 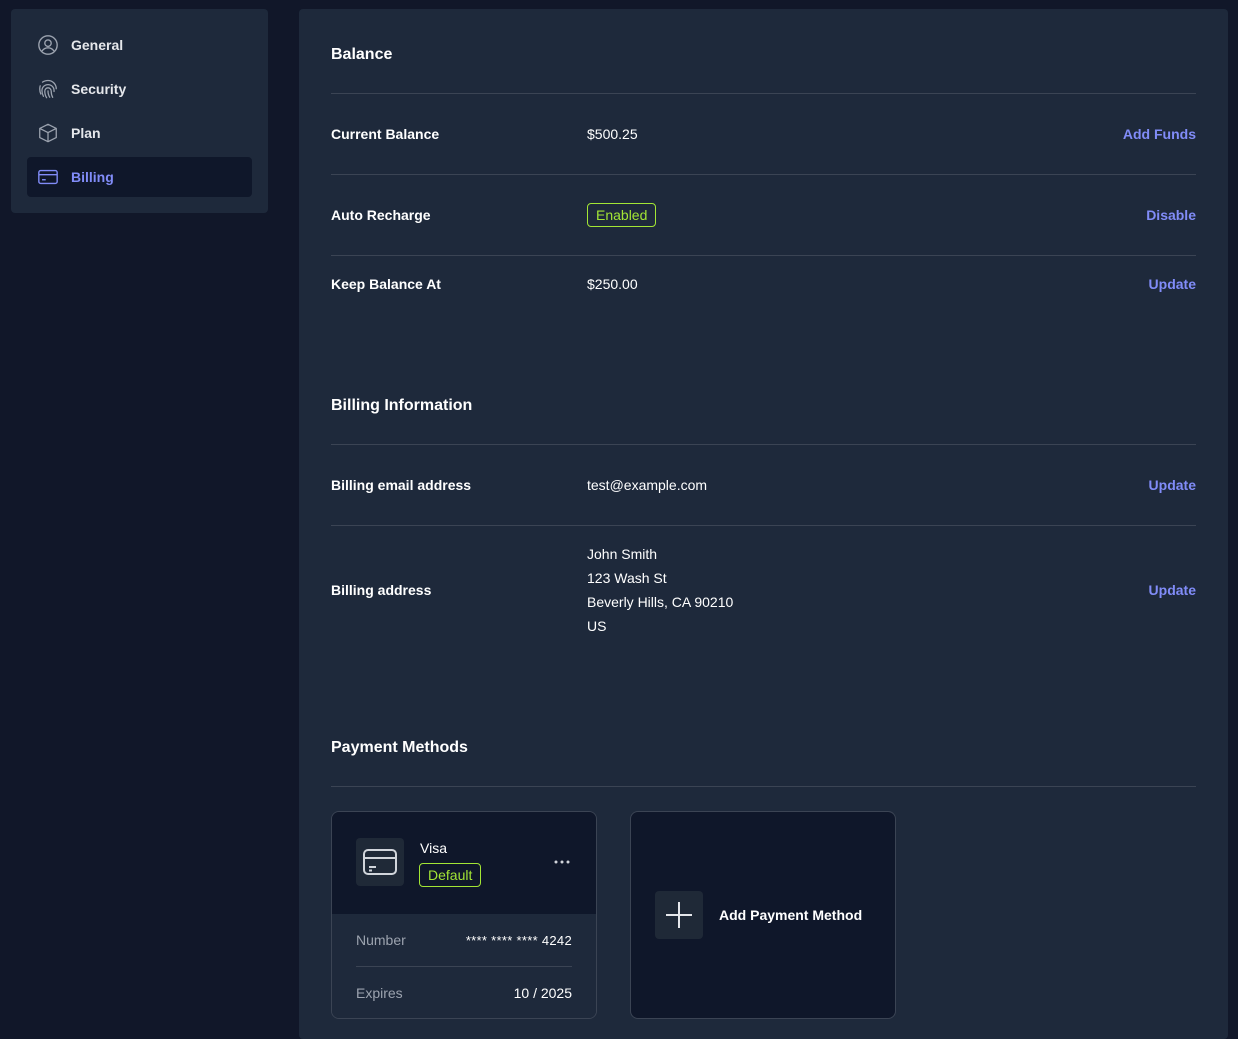 I want to click on section-title-text: Balance, so click(x=362, y=54).